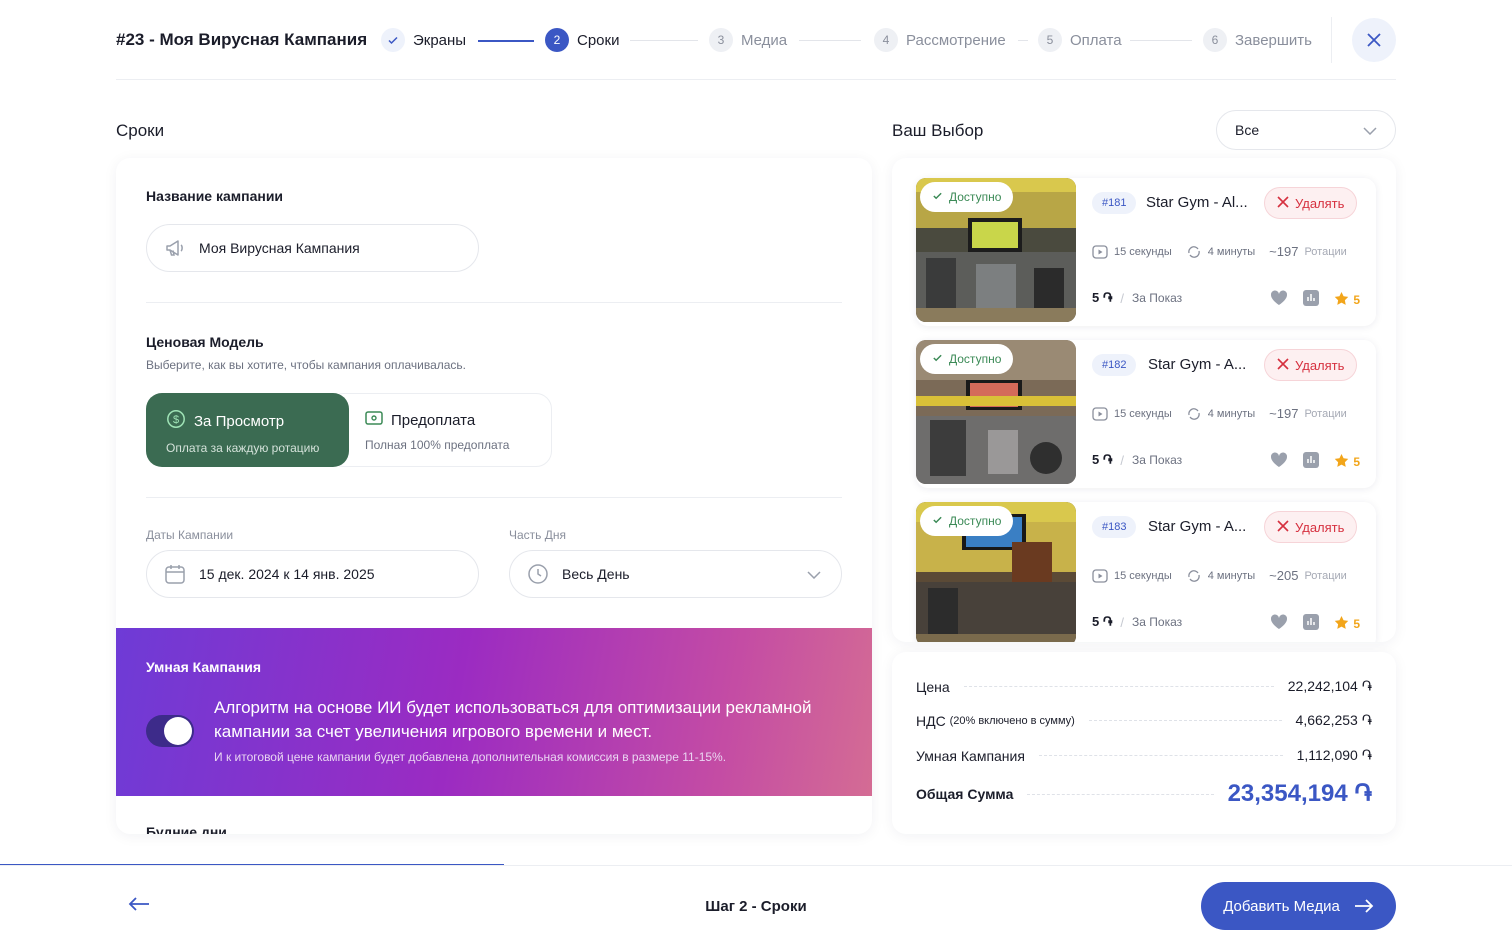  Describe the element at coordinates (374, 420) in the screenshot. I see `wallet-icon` at that location.